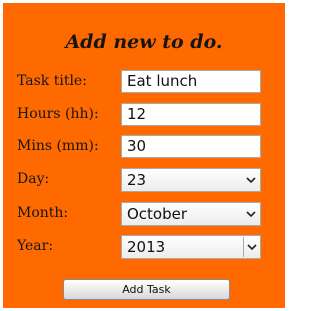 The width and height of the screenshot is (320, 311). I want to click on hours-input: 12, so click(191, 114).